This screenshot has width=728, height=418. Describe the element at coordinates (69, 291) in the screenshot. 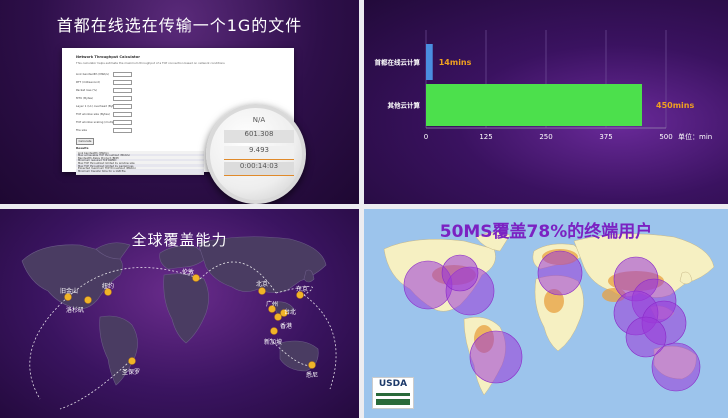

I see `city-label: 旧金山` at that location.